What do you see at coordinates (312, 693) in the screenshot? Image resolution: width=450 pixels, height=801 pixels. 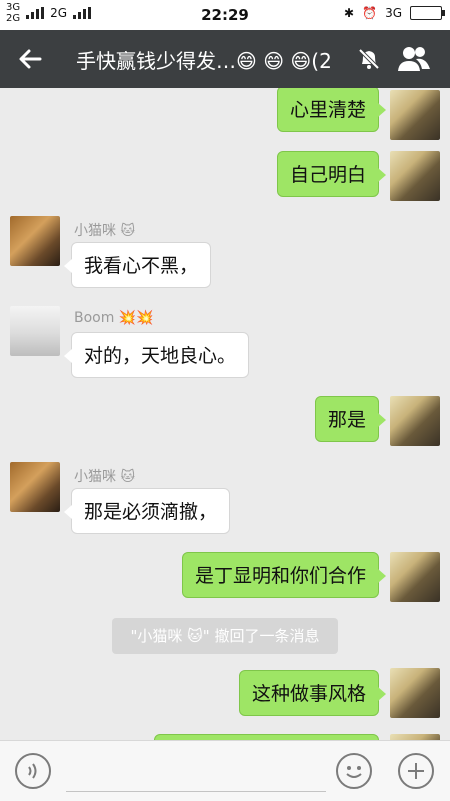 I see `message-bubble: 这种做事风格` at bounding box center [312, 693].